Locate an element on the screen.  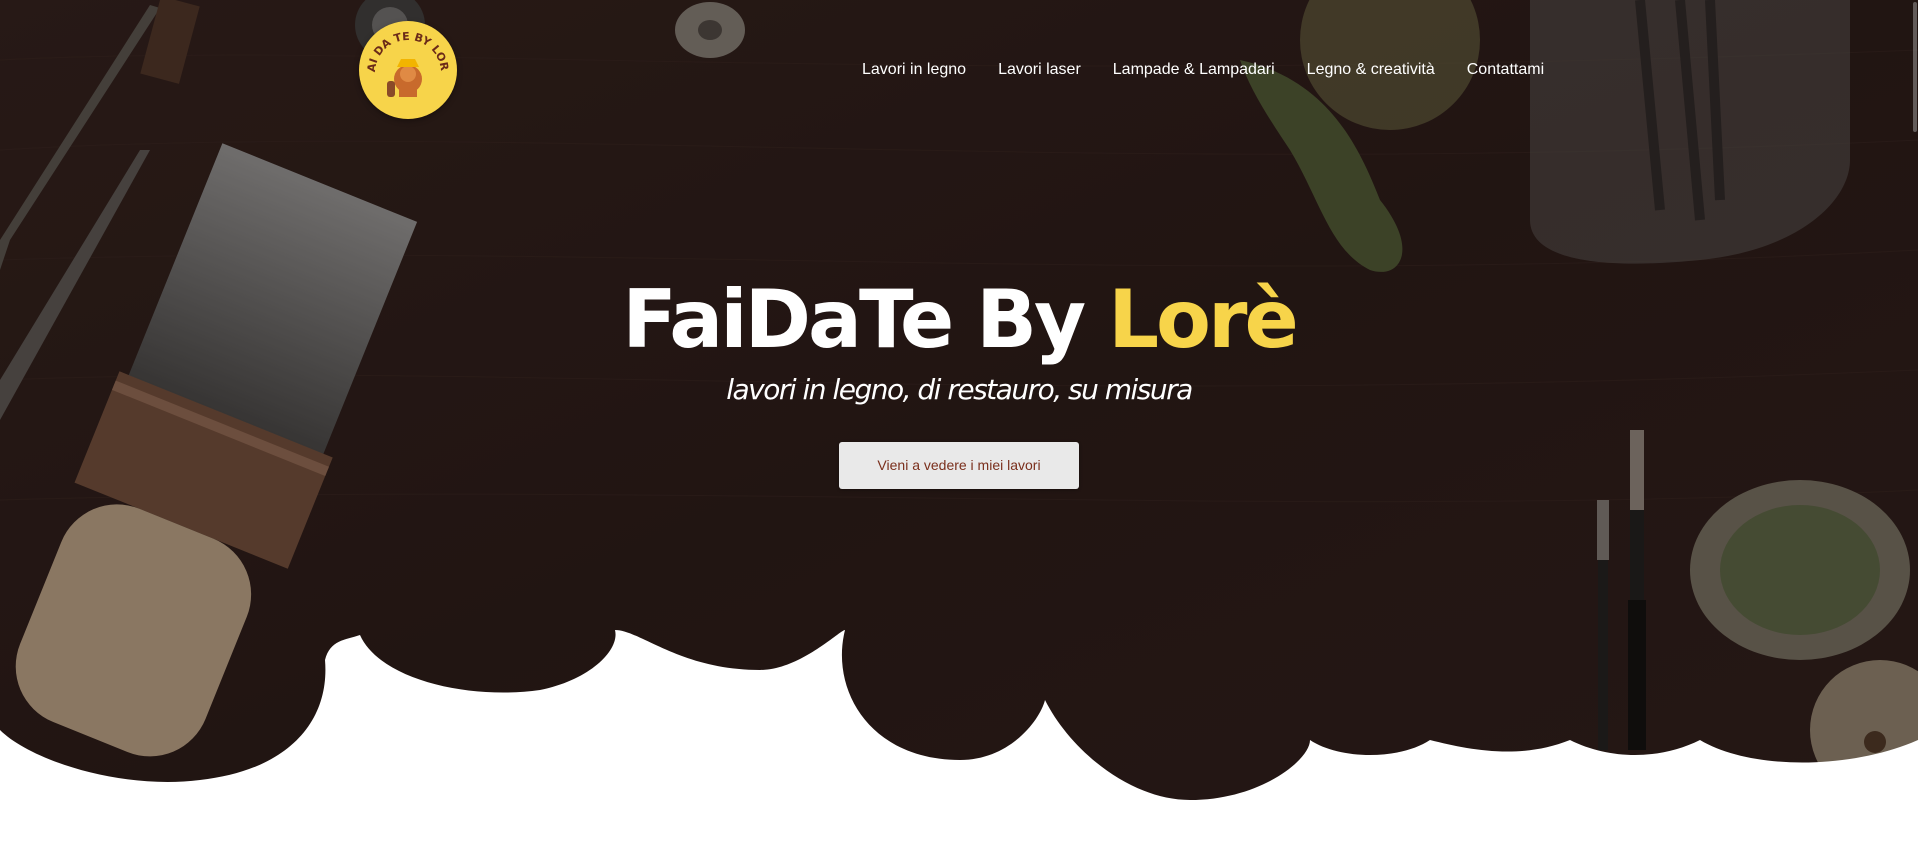
nav-item-contattami: Contattami is located at coordinates (1505, 70).